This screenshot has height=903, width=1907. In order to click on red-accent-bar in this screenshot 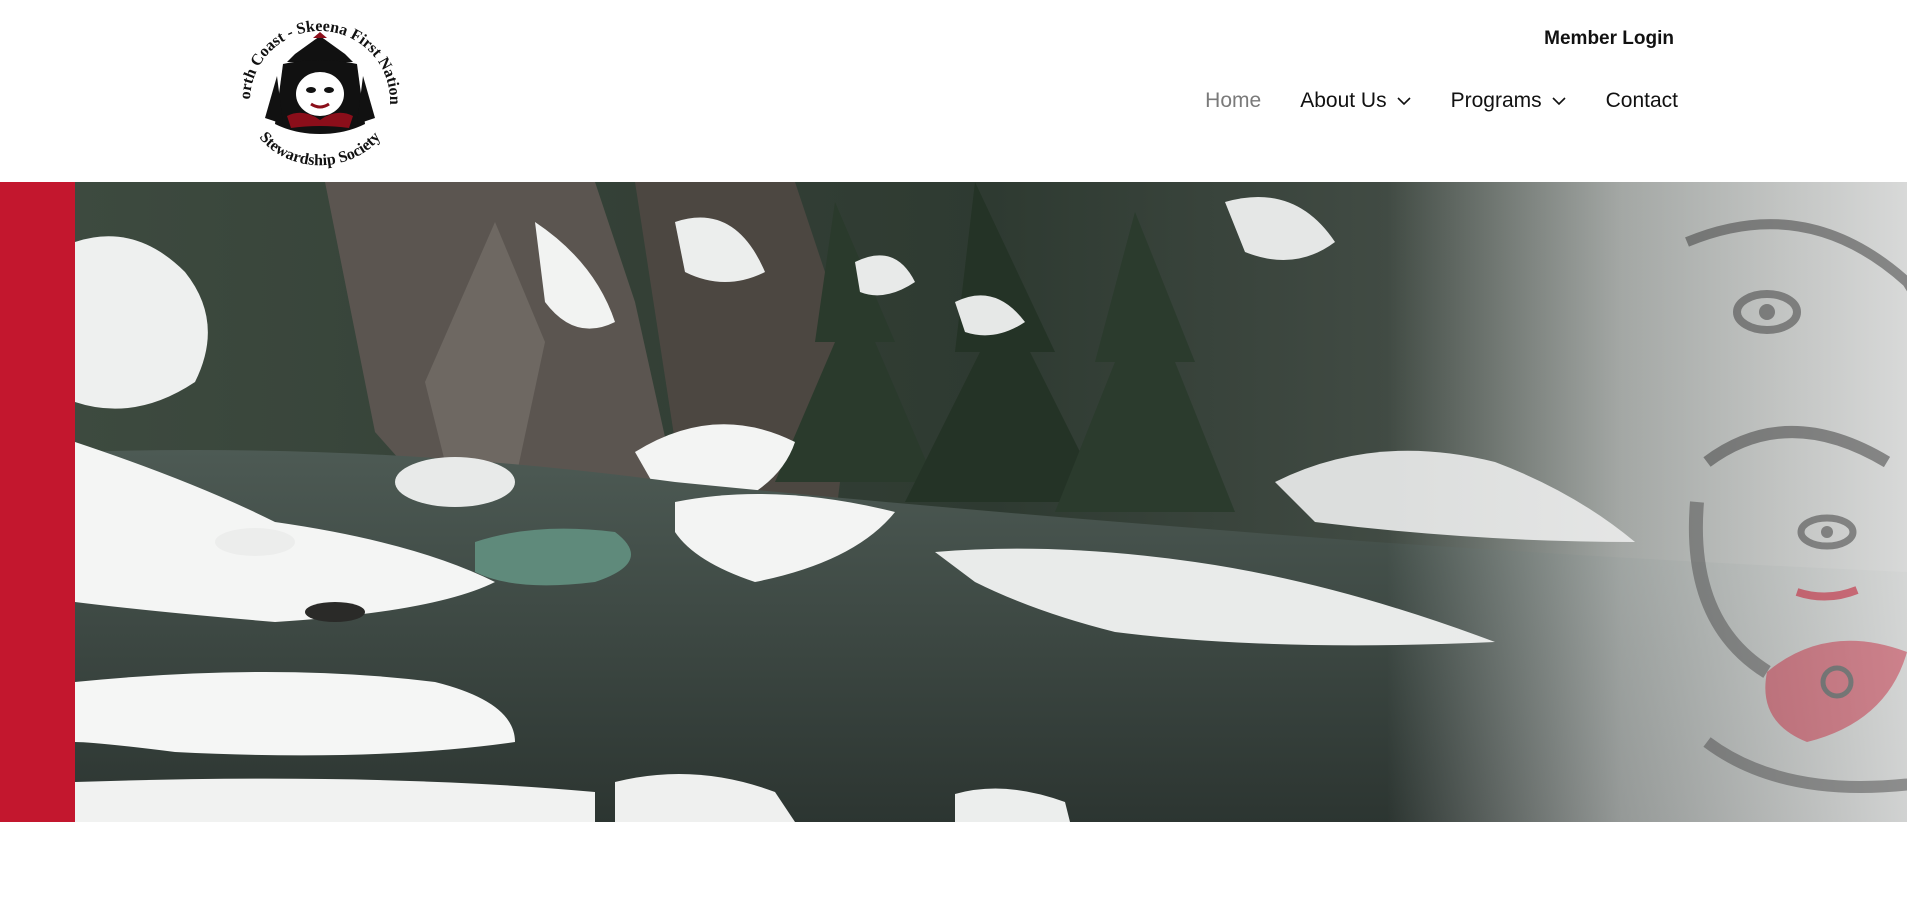, I will do `click(37, 502)`.